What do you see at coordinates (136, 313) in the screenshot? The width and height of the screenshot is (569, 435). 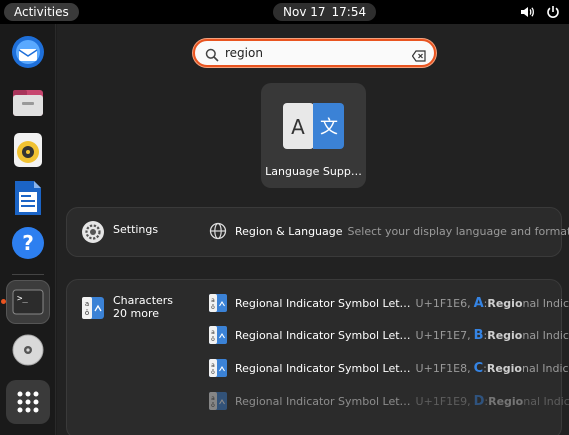 I see `characters-more-count: 20 more` at bounding box center [136, 313].